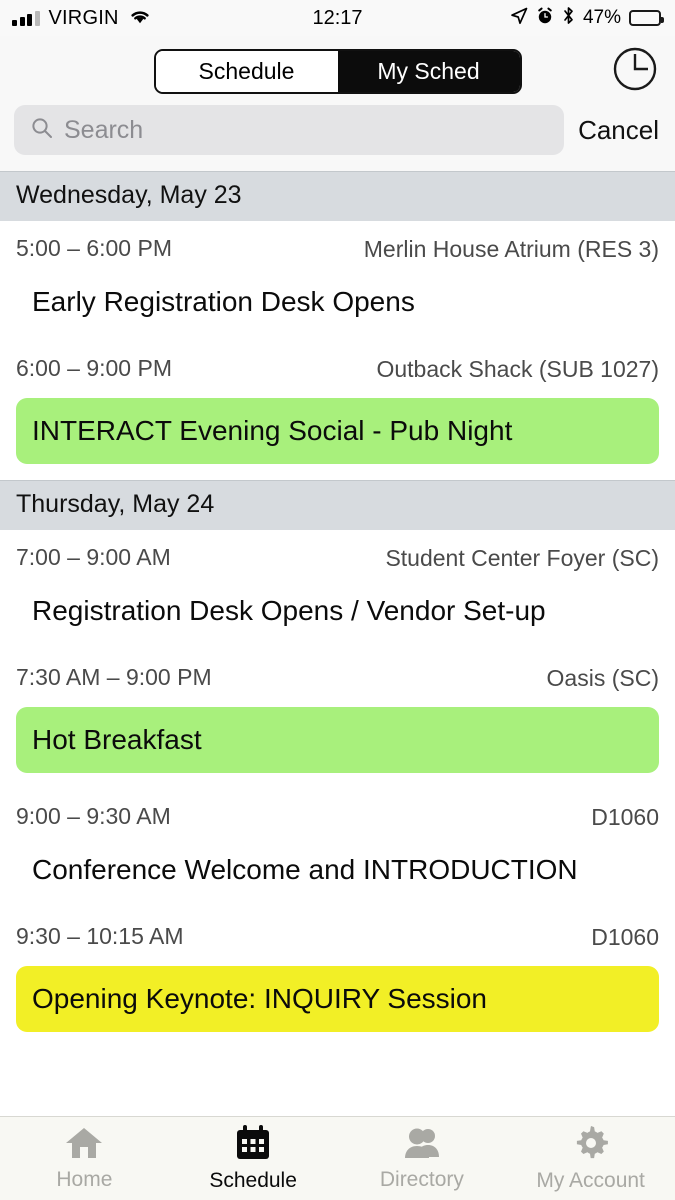 This screenshot has height=1200, width=675. Describe the element at coordinates (511, 249) in the screenshot. I see `event-location: Merlin House Atrium (RES 3)` at that location.